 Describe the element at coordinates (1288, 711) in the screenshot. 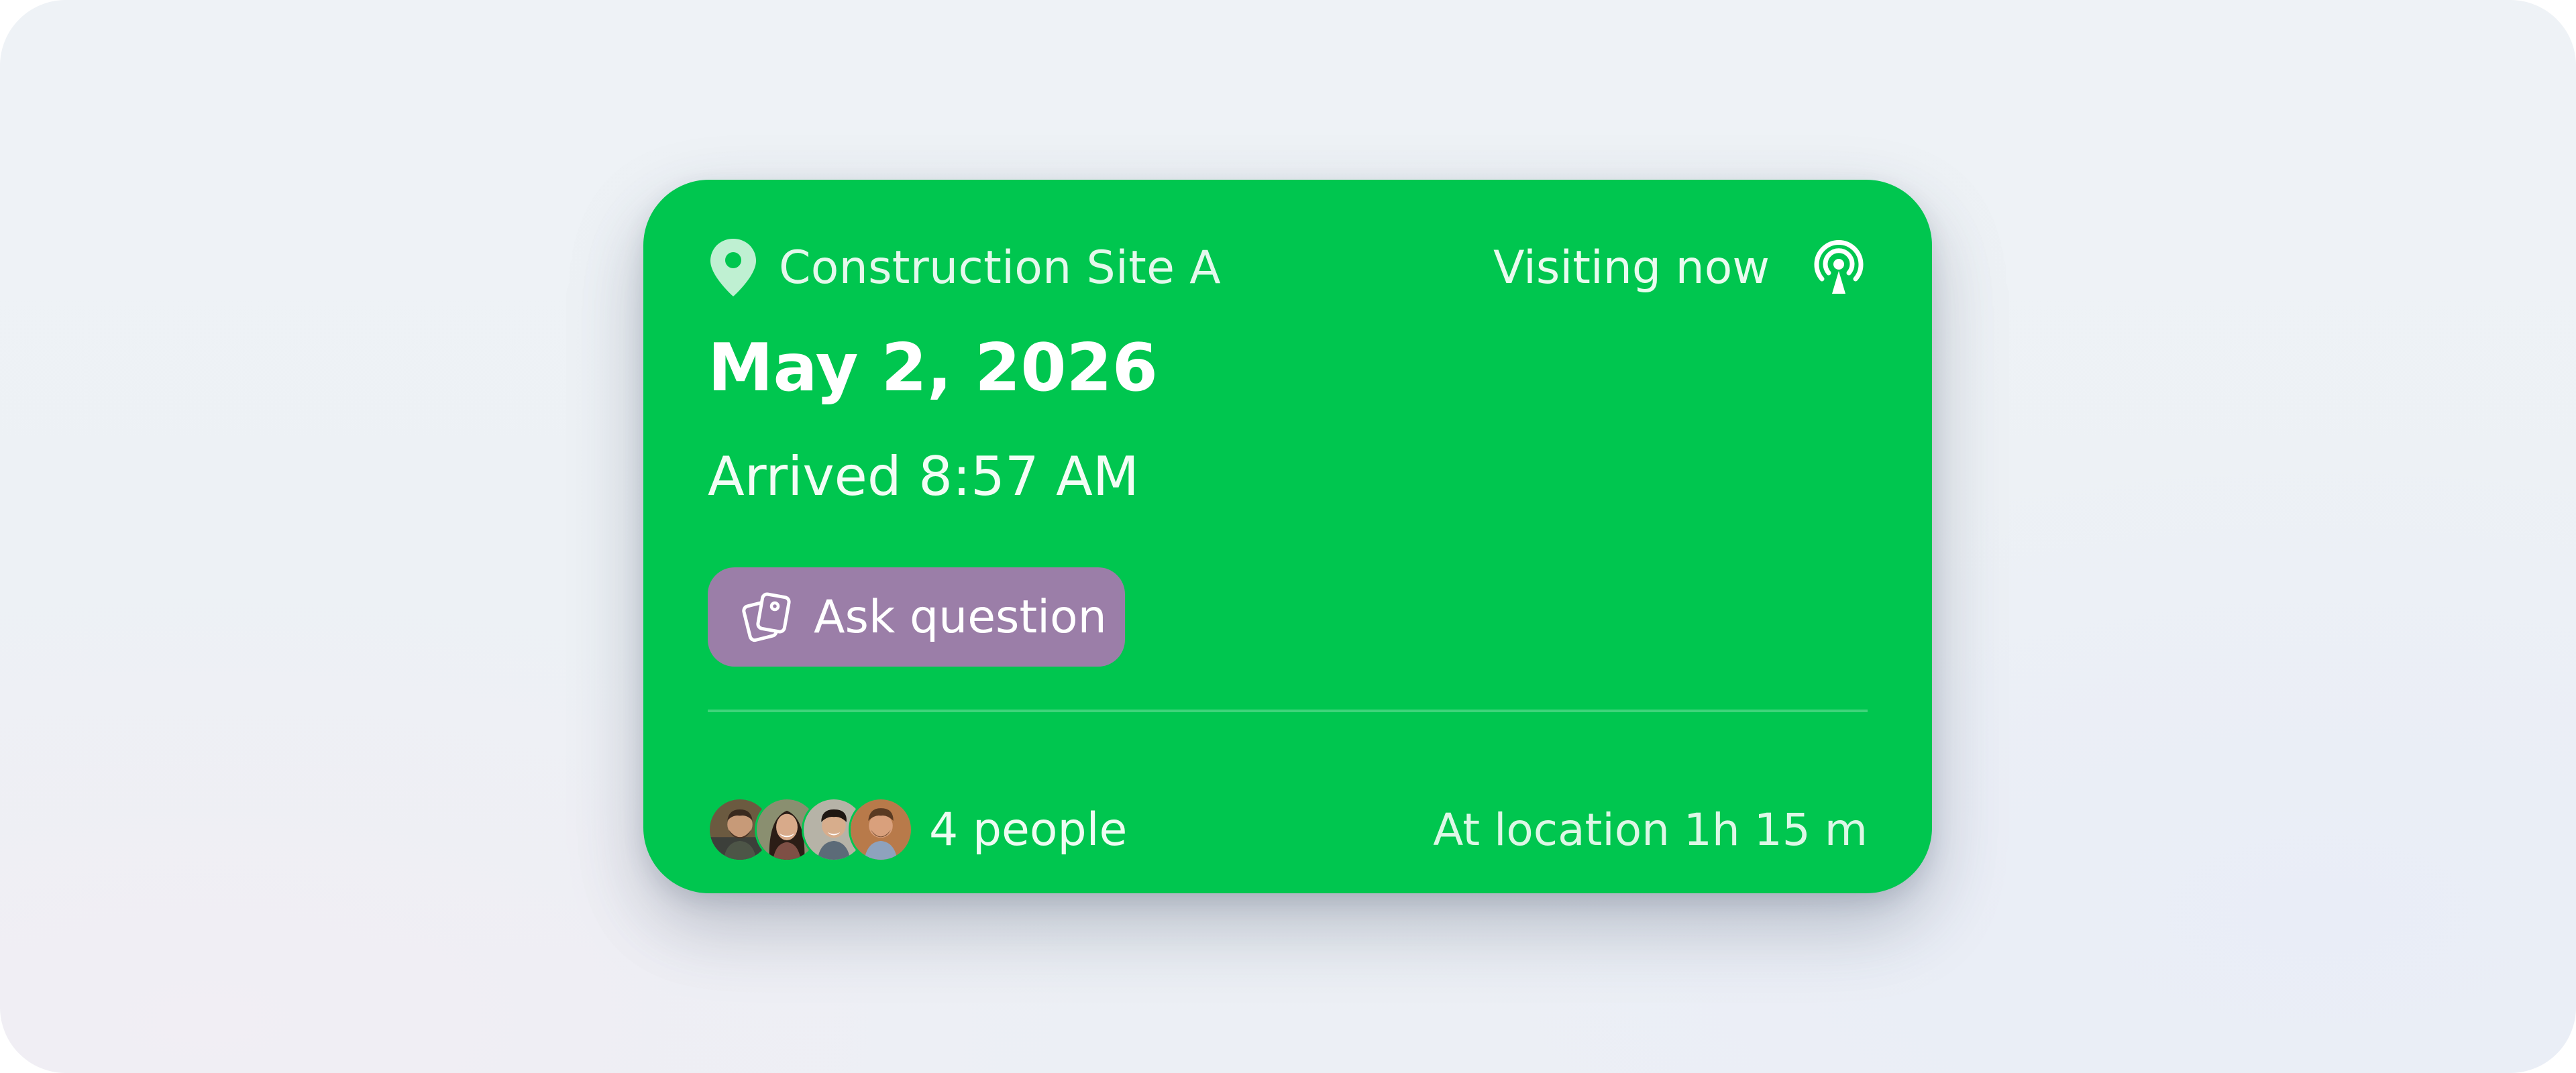

I see `card-divider` at that location.